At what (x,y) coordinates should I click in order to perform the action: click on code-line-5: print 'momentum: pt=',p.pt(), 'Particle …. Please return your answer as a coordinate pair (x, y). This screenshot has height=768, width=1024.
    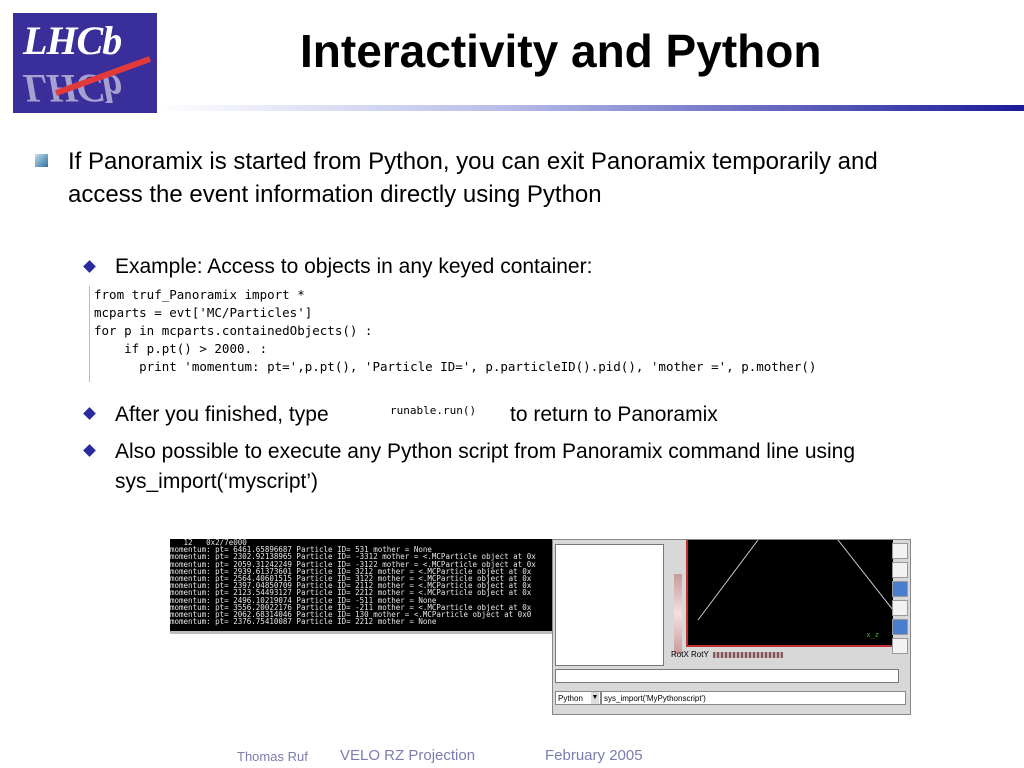
    Looking at the image, I should click on (455, 366).